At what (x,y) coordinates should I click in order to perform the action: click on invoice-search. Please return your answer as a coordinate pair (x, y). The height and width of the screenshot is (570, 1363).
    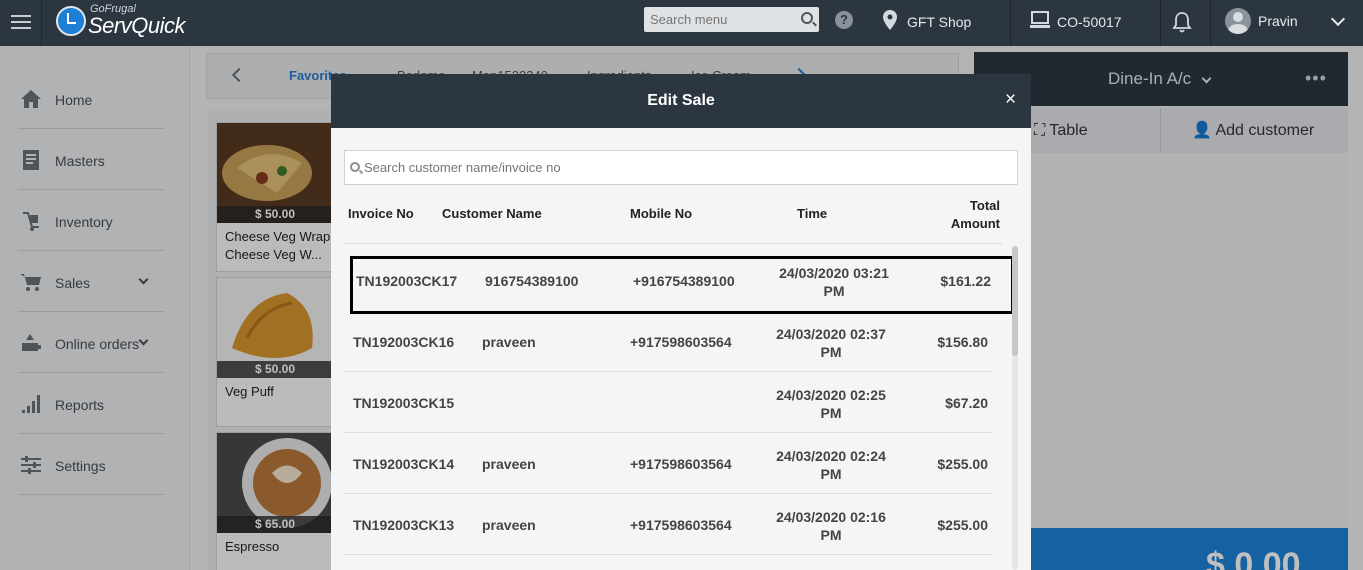
    Looking at the image, I should click on (681, 167).